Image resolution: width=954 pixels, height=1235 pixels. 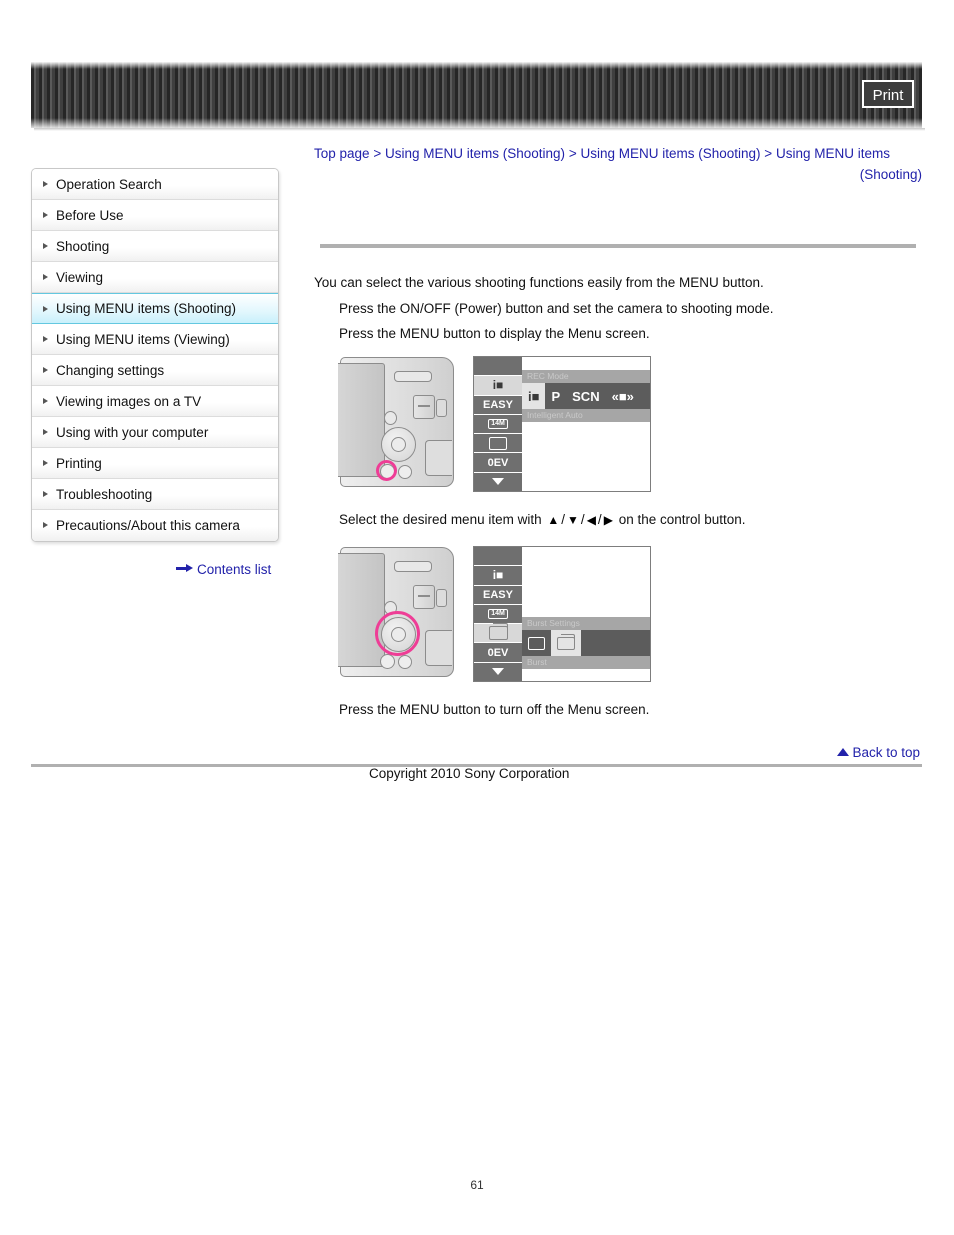 I want to click on option-single-shot, so click(x=536, y=643).